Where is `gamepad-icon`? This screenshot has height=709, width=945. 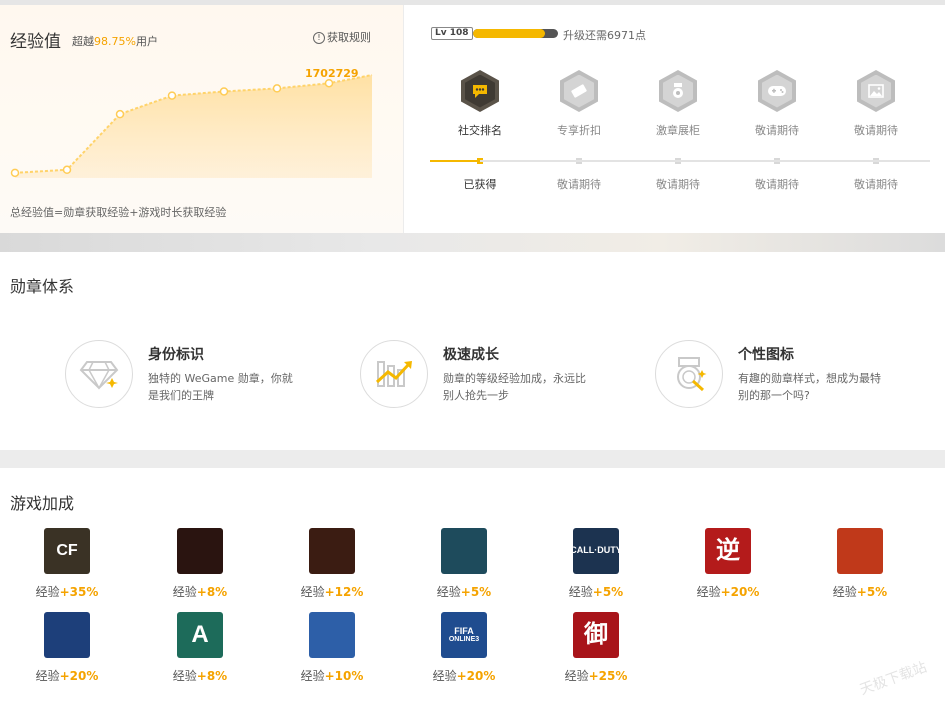
gamepad-icon is located at coordinates (777, 91).